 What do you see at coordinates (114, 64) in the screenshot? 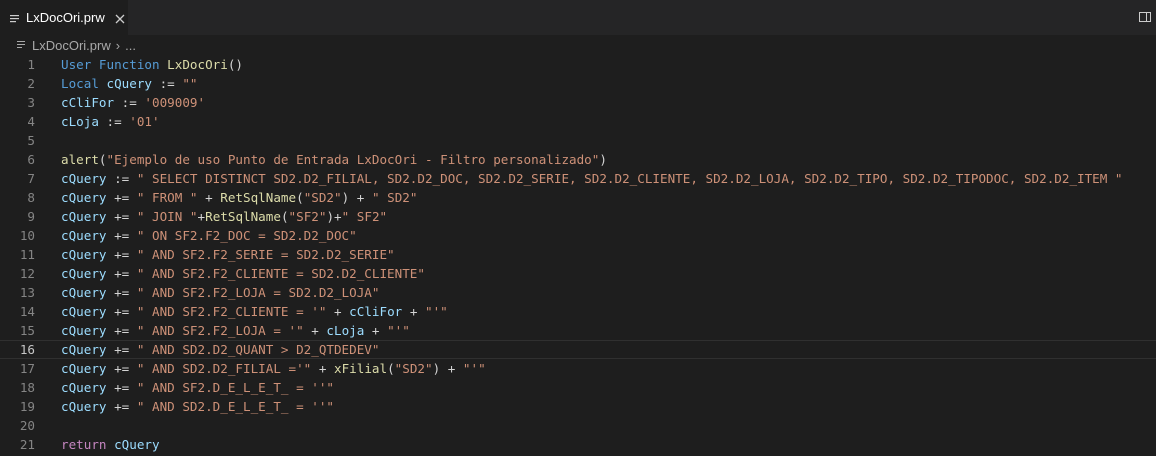
I see `code-token: User Function` at bounding box center [114, 64].